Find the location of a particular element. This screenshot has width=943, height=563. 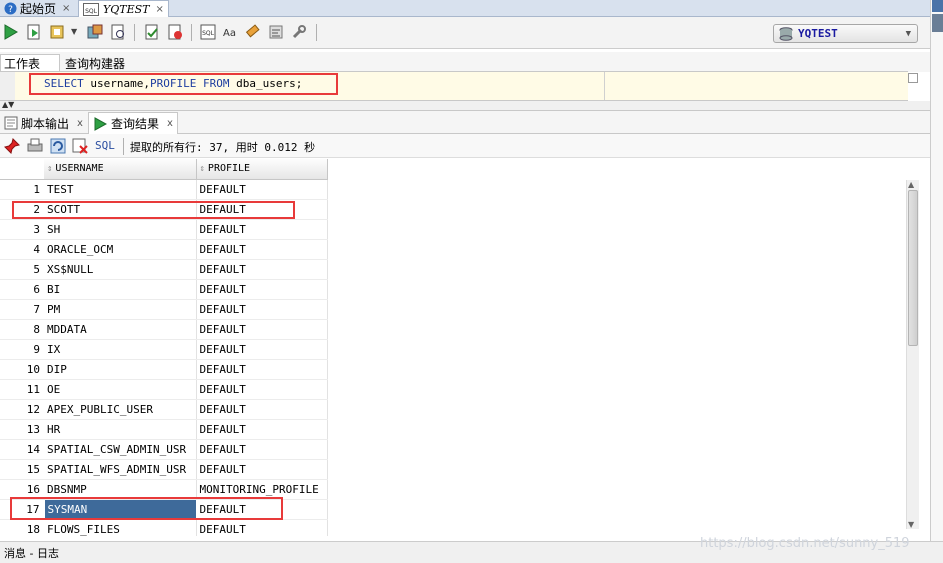

sql-history-icon: SQL is located at coordinates (208, 32).